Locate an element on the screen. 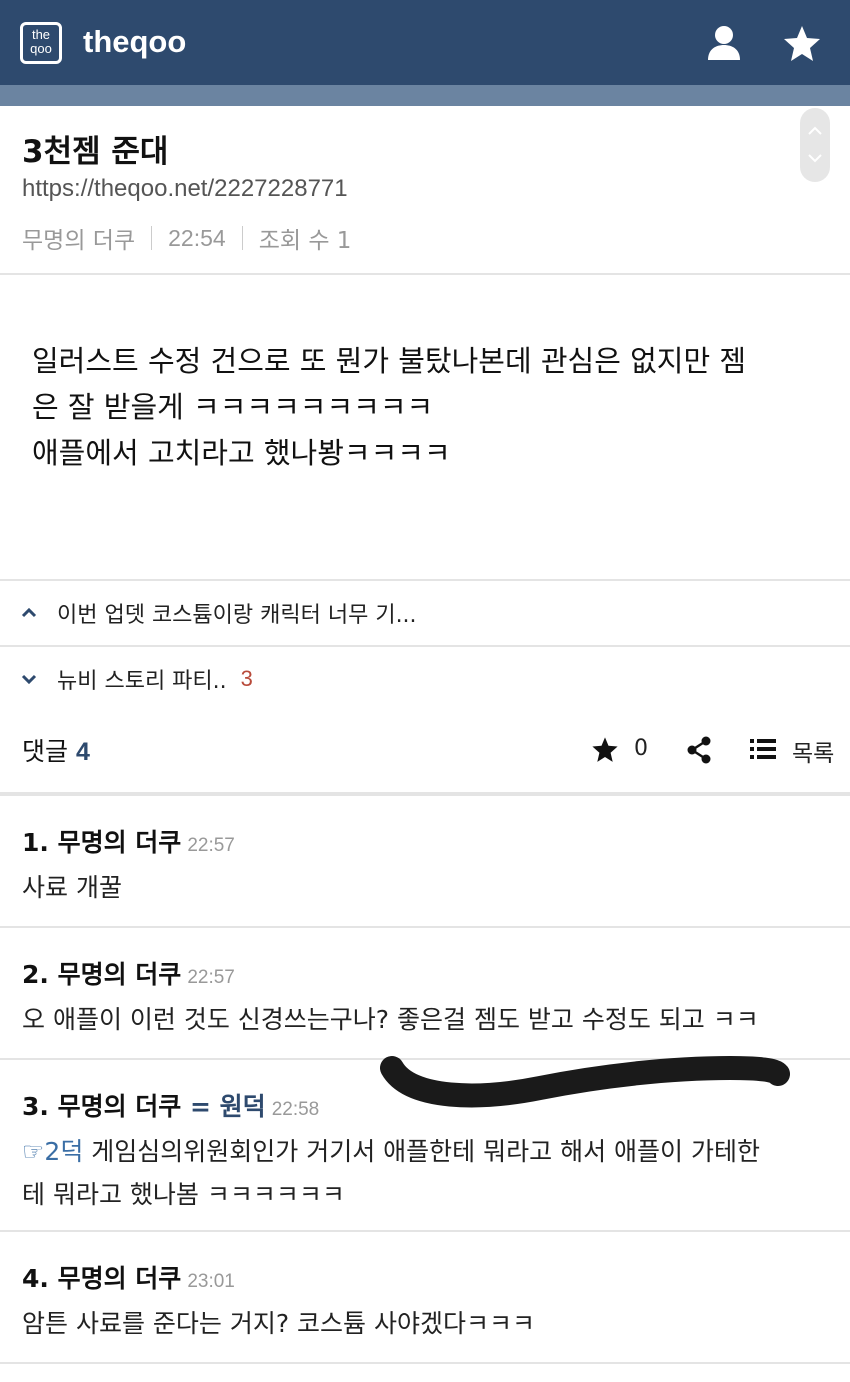 This screenshot has height=1382, width=850. comment-author: 3. 무명의 더쿠 is located at coordinates (102, 1106).